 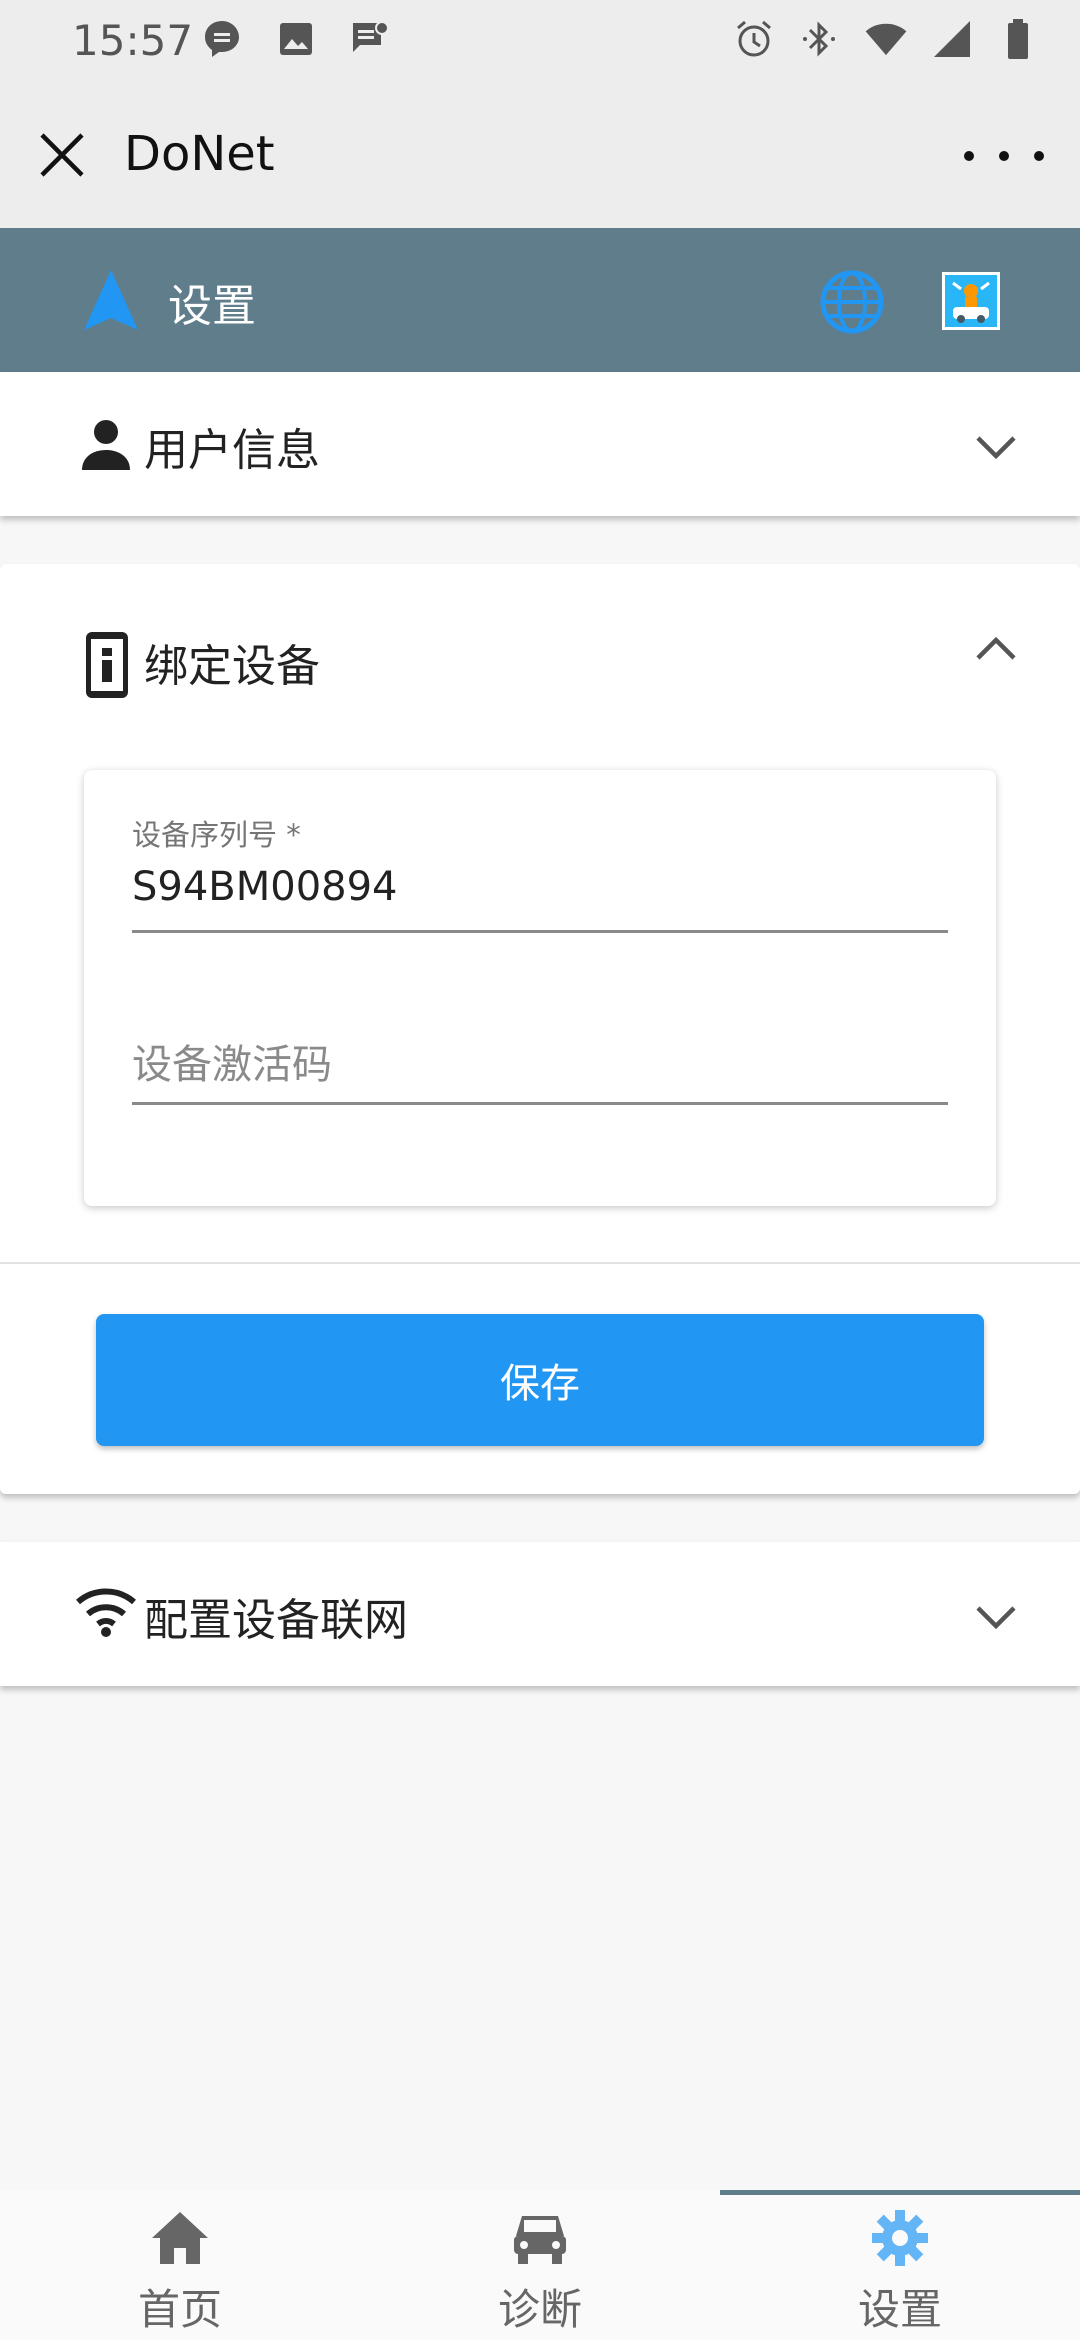 What do you see at coordinates (296, 39) in the screenshot?
I see `image-icon` at bounding box center [296, 39].